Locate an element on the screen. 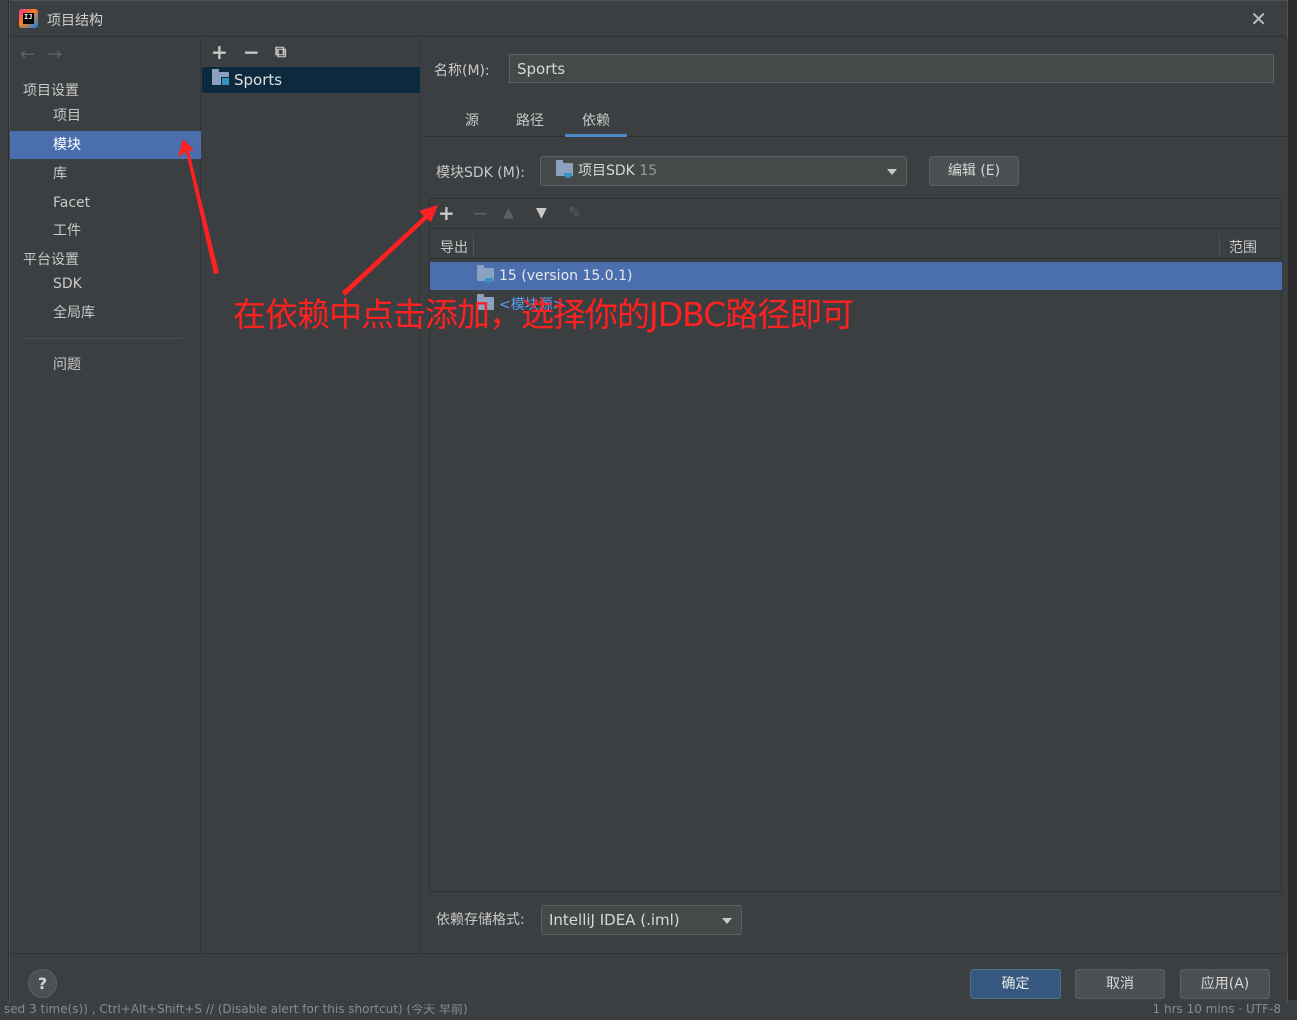 Image resolution: width=1297 pixels, height=1020 pixels. title-bar: IJ 项目结构 ✕ is located at coordinates (648, 19).